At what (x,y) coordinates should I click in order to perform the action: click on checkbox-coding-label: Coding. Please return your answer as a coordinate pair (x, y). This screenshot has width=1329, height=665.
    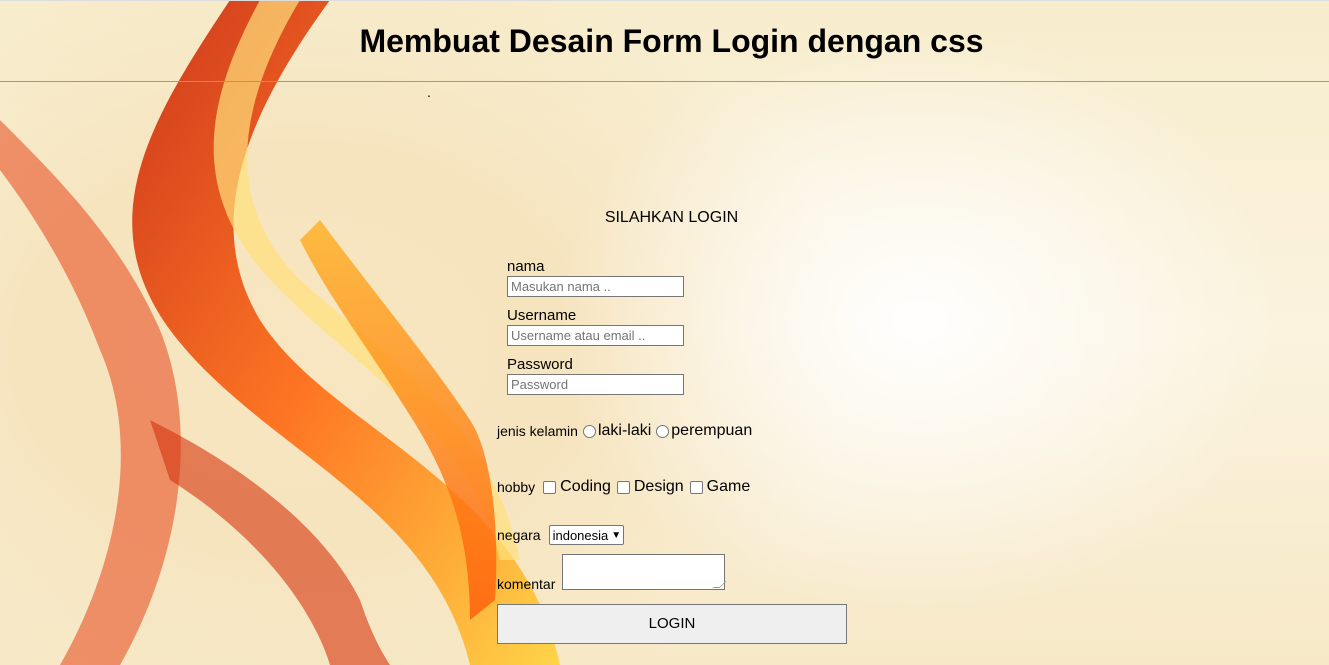
    Looking at the image, I should click on (585, 487).